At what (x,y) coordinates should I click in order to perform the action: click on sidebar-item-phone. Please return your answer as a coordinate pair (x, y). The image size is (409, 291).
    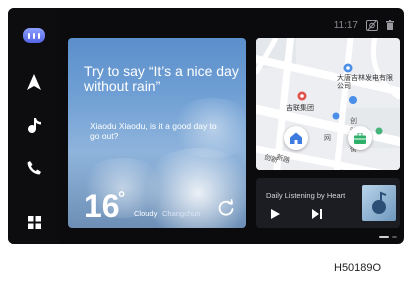
    Looking at the image, I should click on (34, 168).